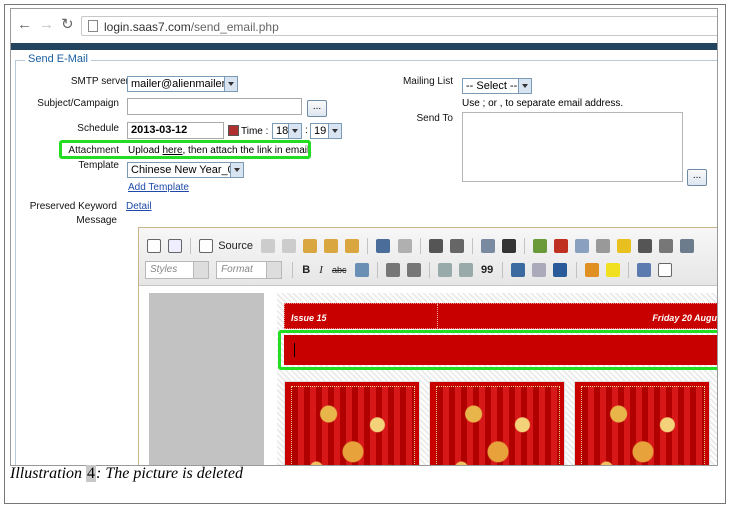 Image resolution: width=731 pixels, height=511 pixels. What do you see at coordinates (561, 246) in the screenshot?
I see `flash-icon` at bounding box center [561, 246].